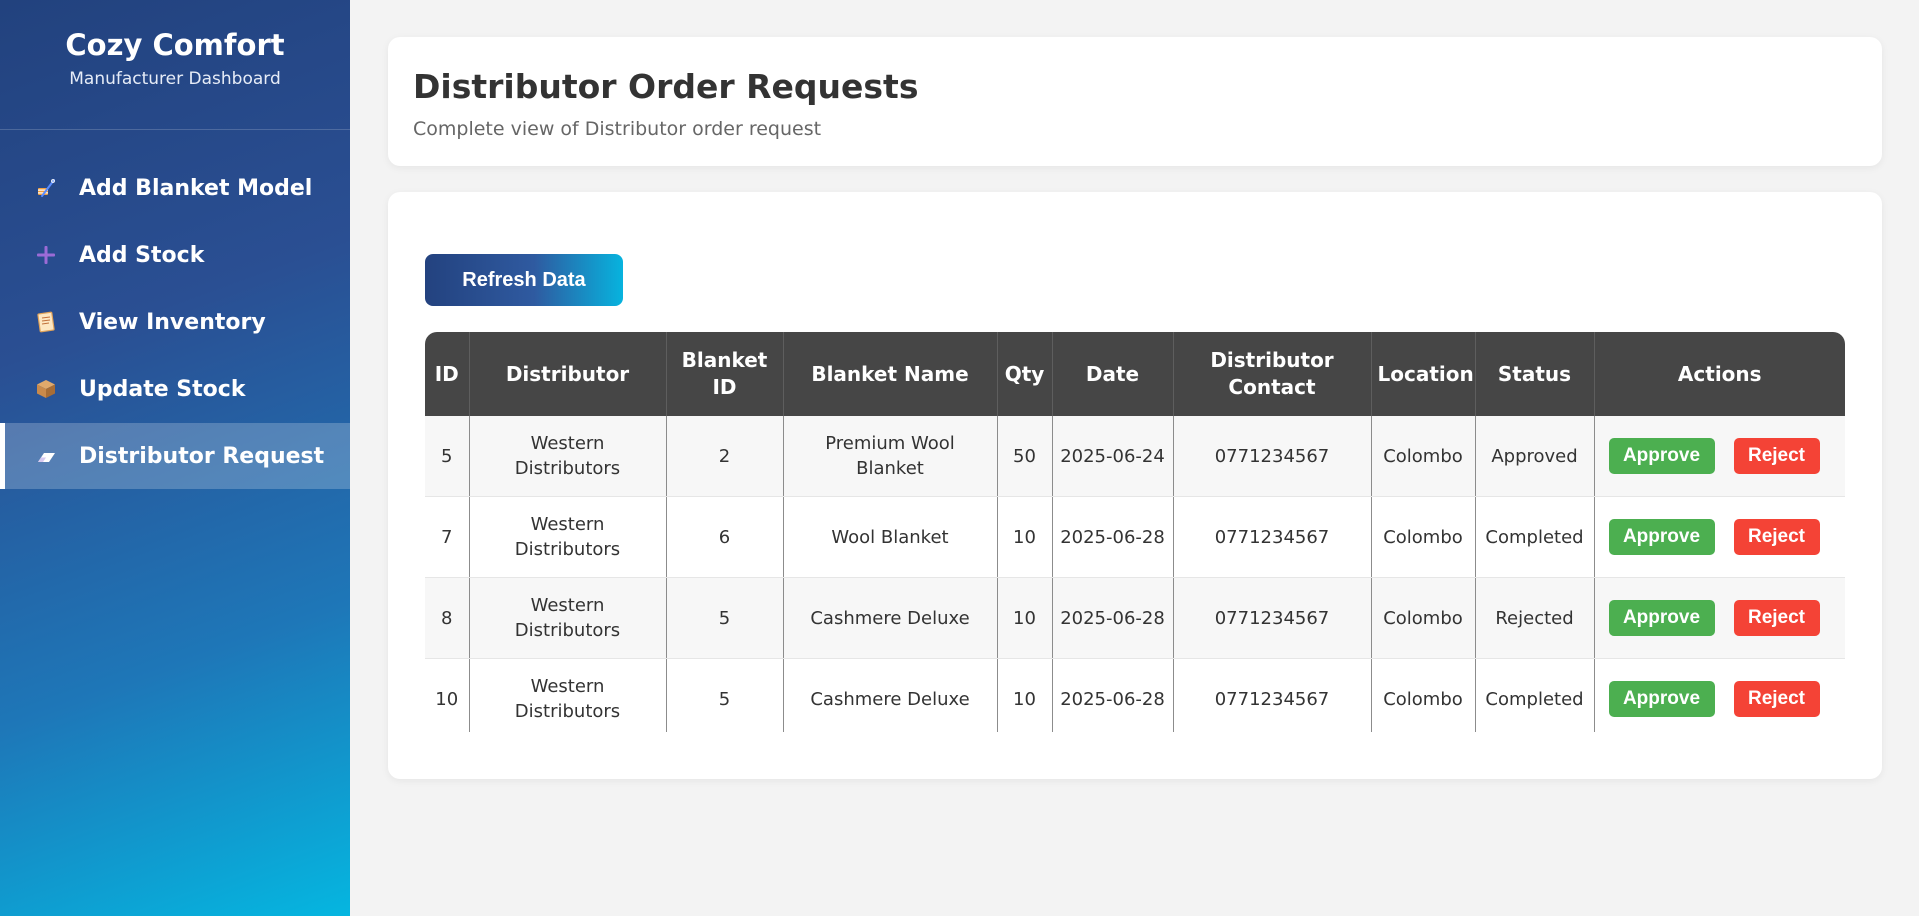  I want to click on column-header-date: Date, so click(1113, 374).